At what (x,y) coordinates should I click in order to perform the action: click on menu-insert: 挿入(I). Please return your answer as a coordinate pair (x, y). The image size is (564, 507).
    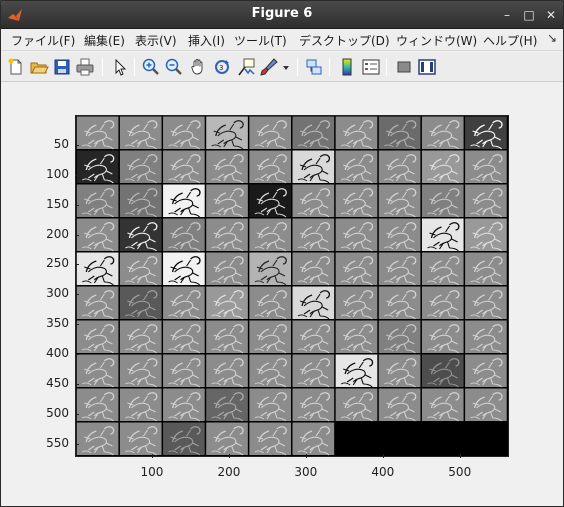
    Looking at the image, I should click on (206, 40).